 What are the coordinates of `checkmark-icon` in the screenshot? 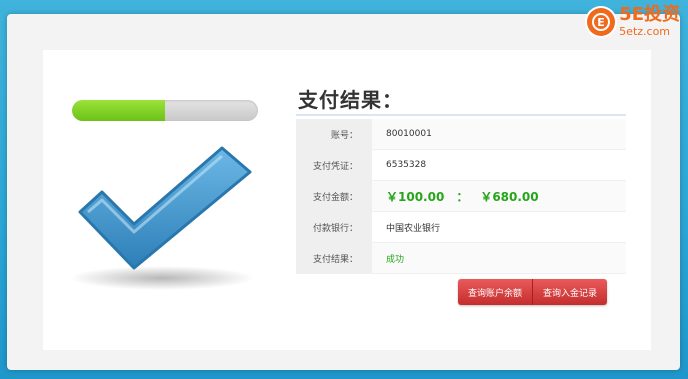 It's located at (162, 218).